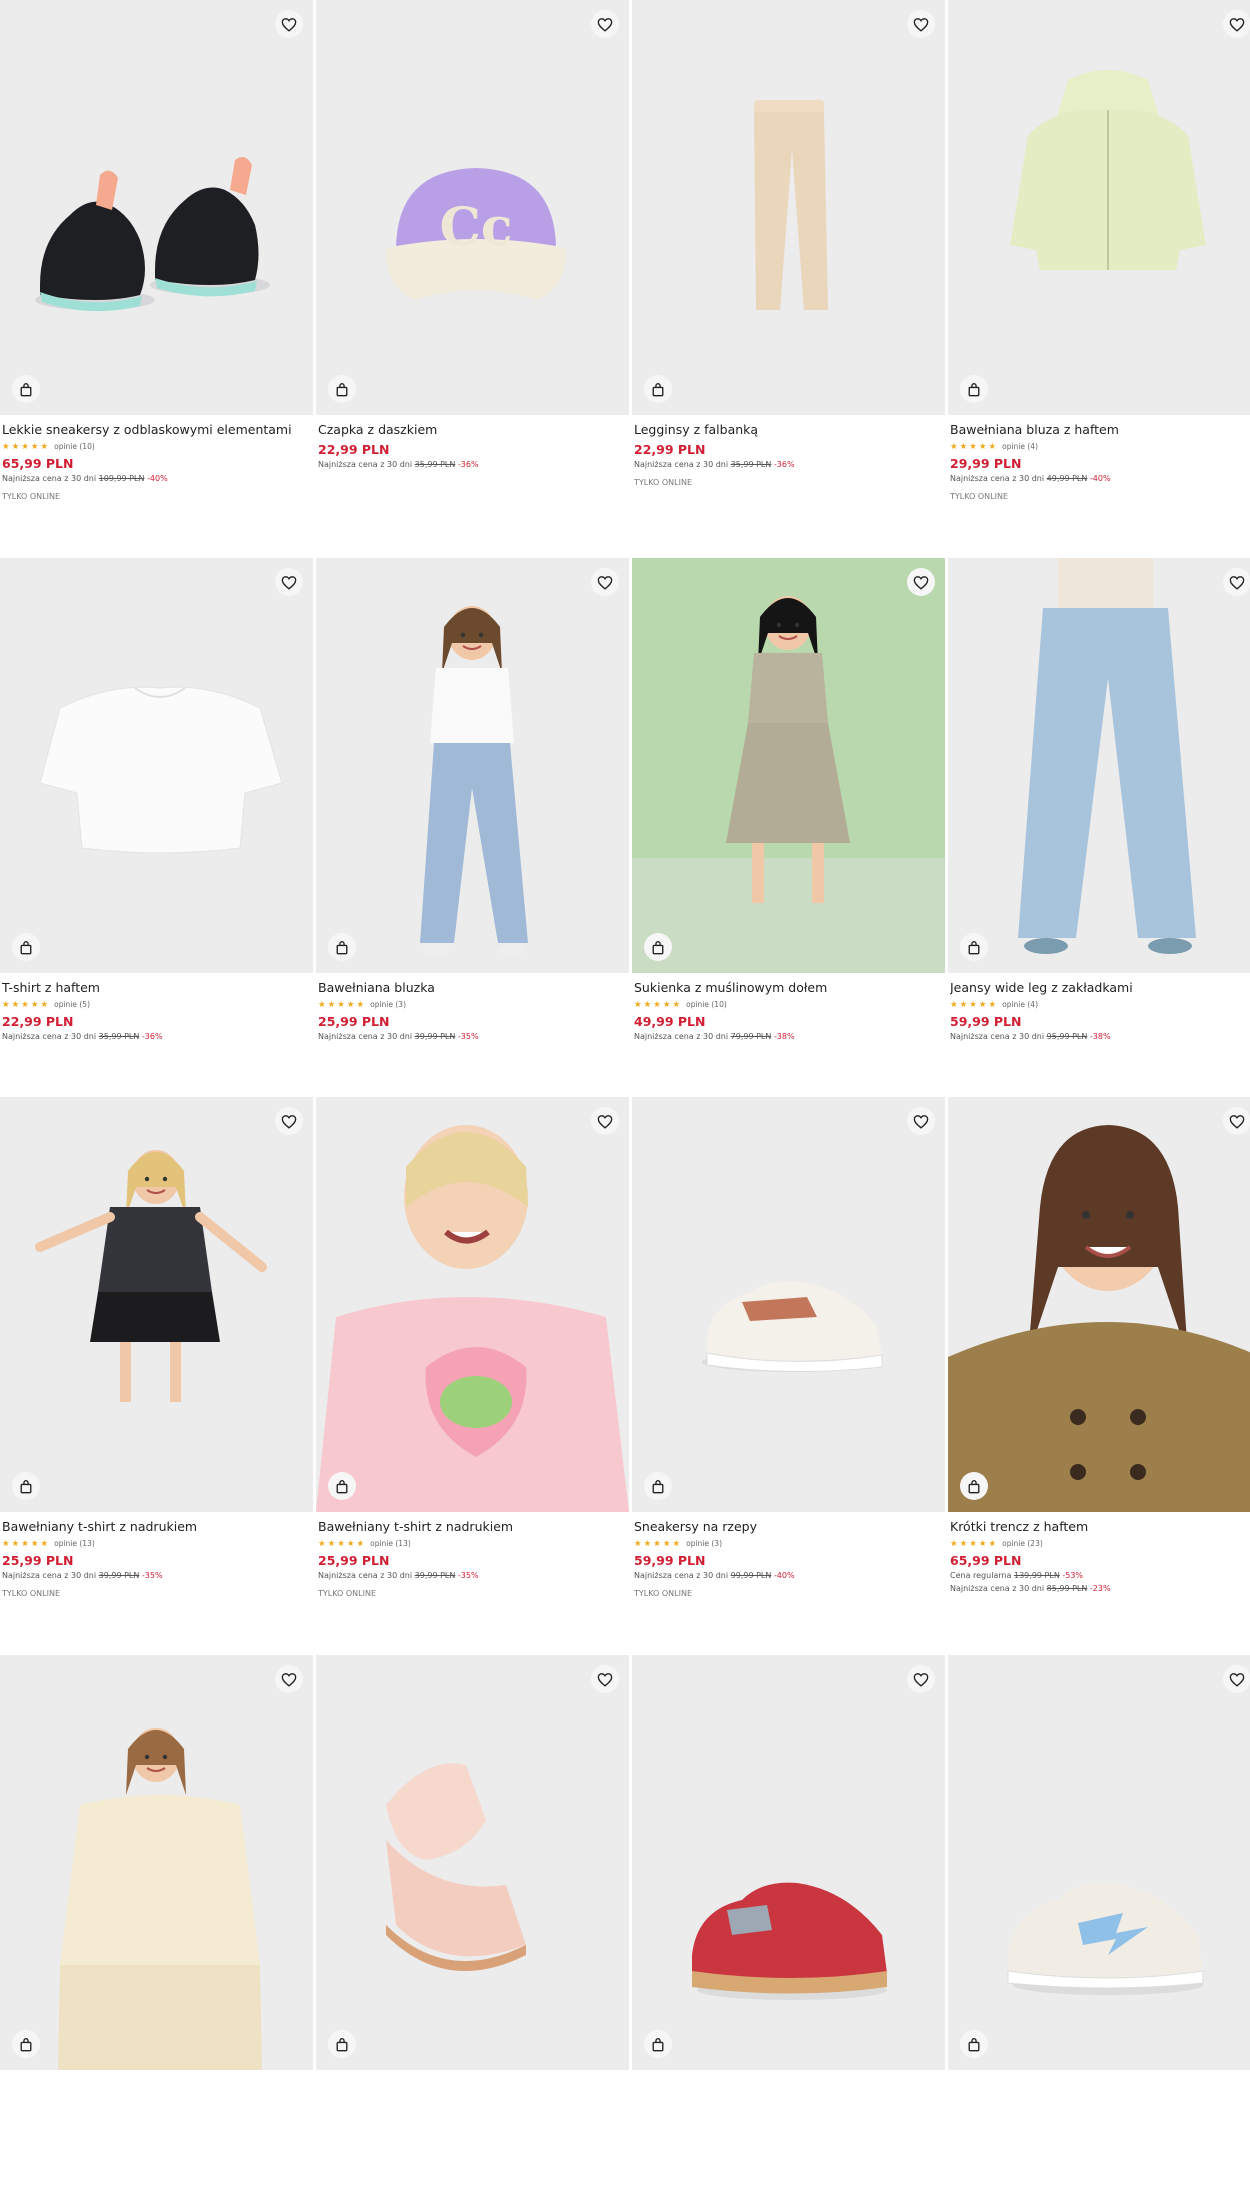 The image size is (1250, 2195). Describe the element at coordinates (1067, 1036) in the screenshot. I see `old-price: 95,99 PLN` at that location.